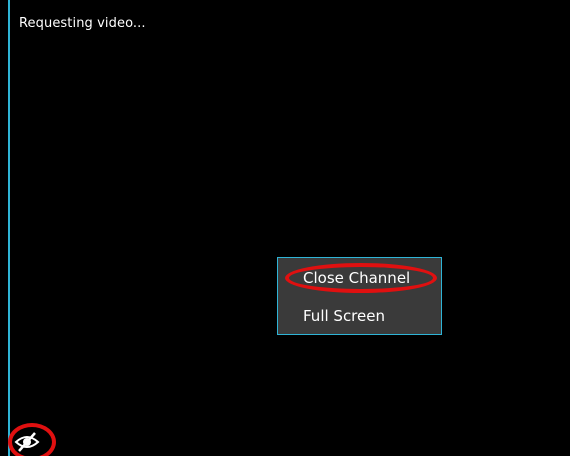 The width and height of the screenshot is (576, 461). What do you see at coordinates (9, 230) in the screenshot?
I see `channel-border` at bounding box center [9, 230].